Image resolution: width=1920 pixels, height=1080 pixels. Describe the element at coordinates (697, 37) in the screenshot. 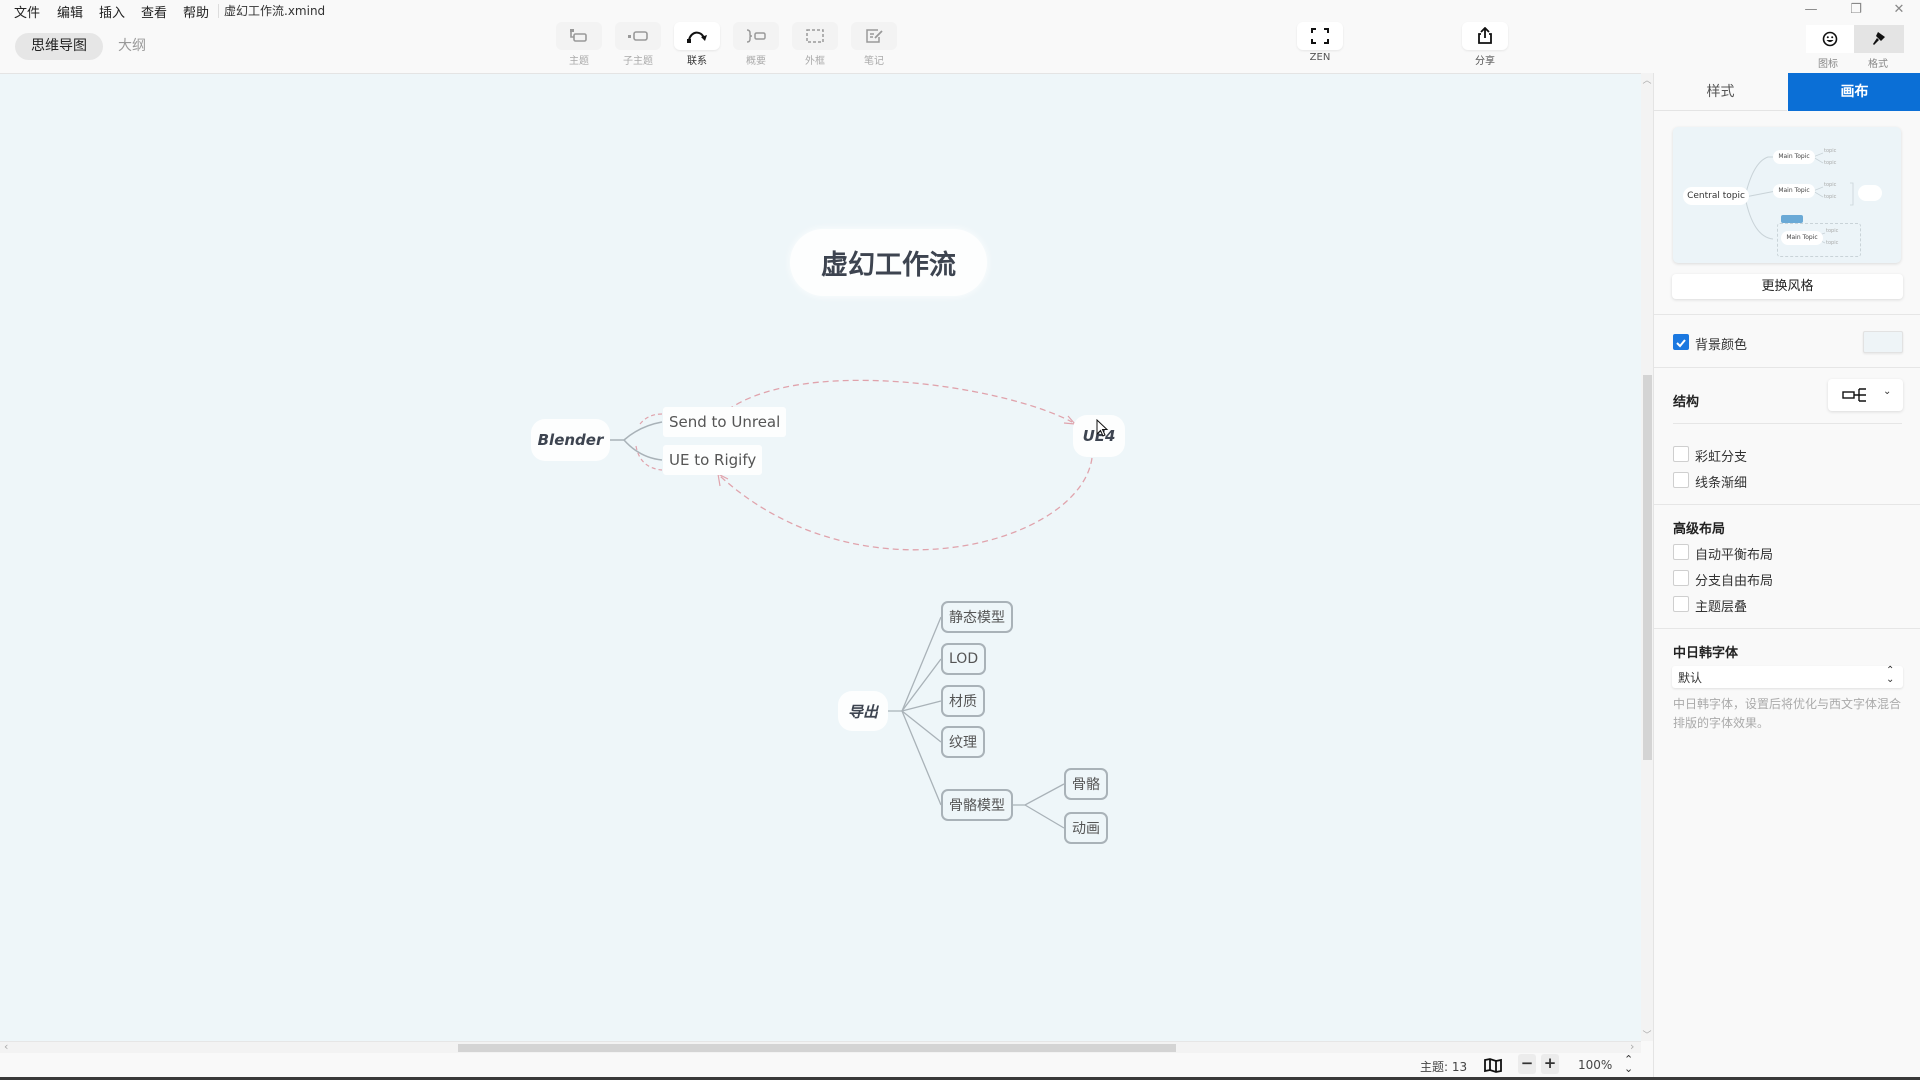

I see `relationship-icon` at that location.